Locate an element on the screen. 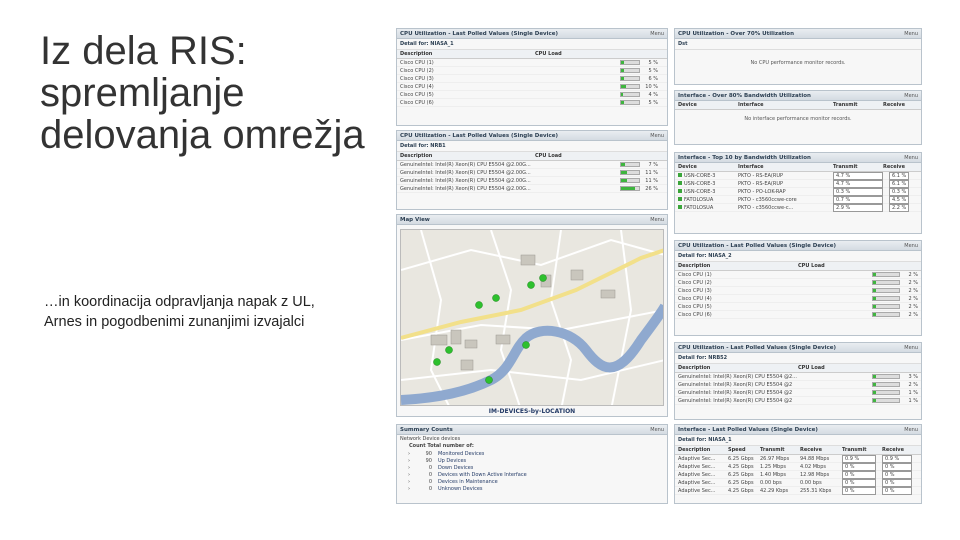 The height and width of the screenshot is (540, 960). summary-row: › 0 Unknown Devices is located at coordinates (532, 488).